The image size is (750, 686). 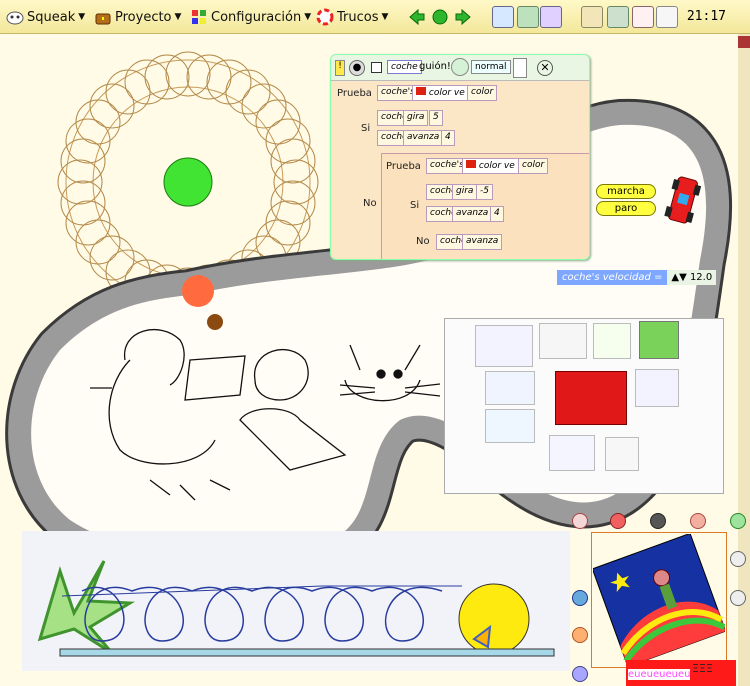 What do you see at coordinates (376, 67) in the screenshot?
I see `checkbox-icon` at bounding box center [376, 67].